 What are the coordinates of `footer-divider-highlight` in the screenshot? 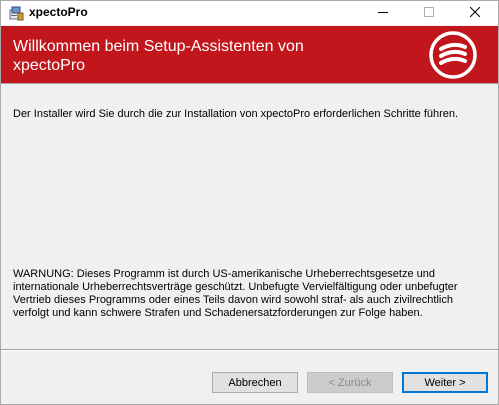 It's located at (249, 350).